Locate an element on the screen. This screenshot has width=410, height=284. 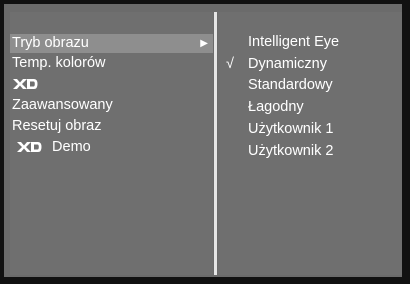
menu-item-label: Temp. kolorów is located at coordinates (59, 63).